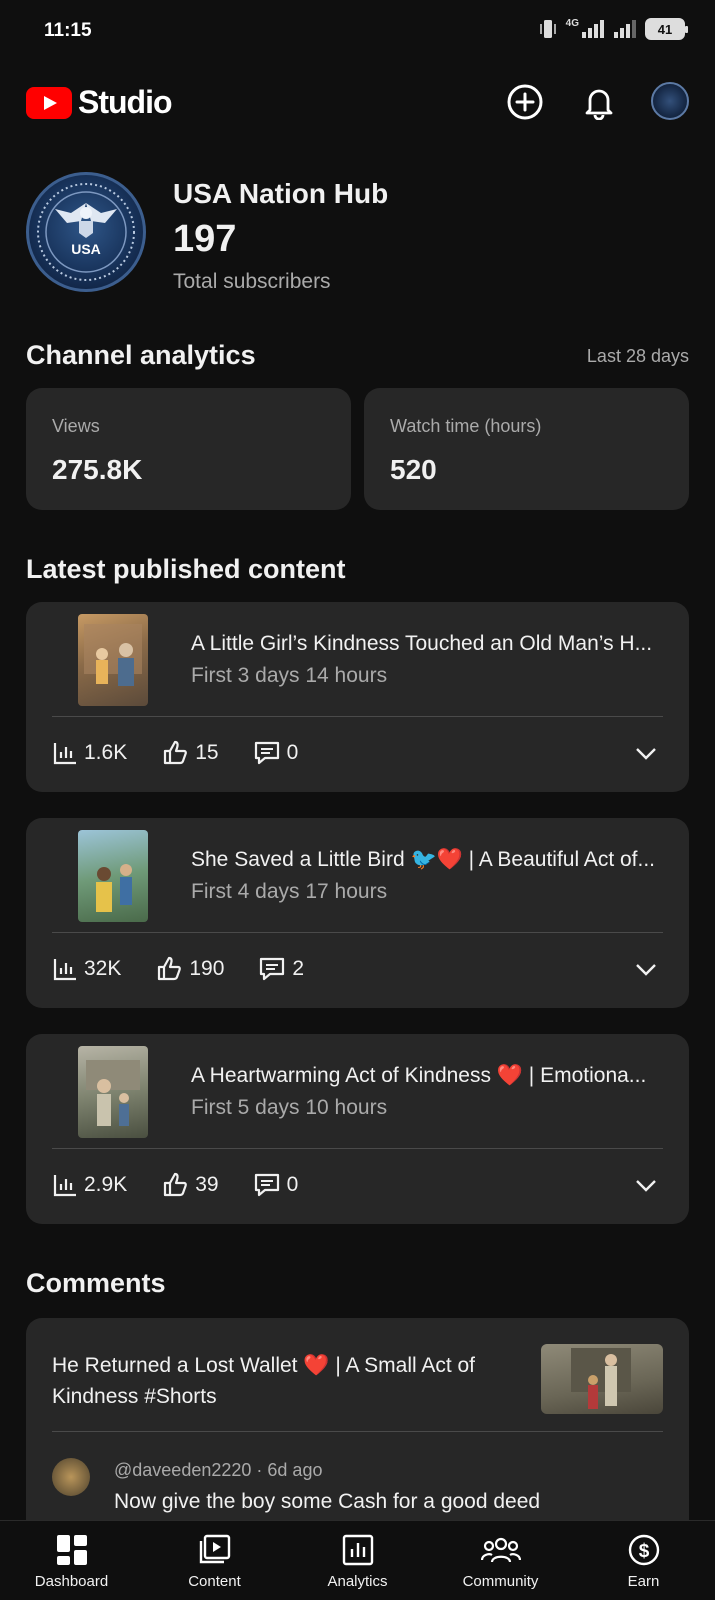 The height and width of the screenshot is (1600, 715). Describe the element at coordinates (89, 1185) in the screenshot. I see `views-metric: 2.9K` at that location.